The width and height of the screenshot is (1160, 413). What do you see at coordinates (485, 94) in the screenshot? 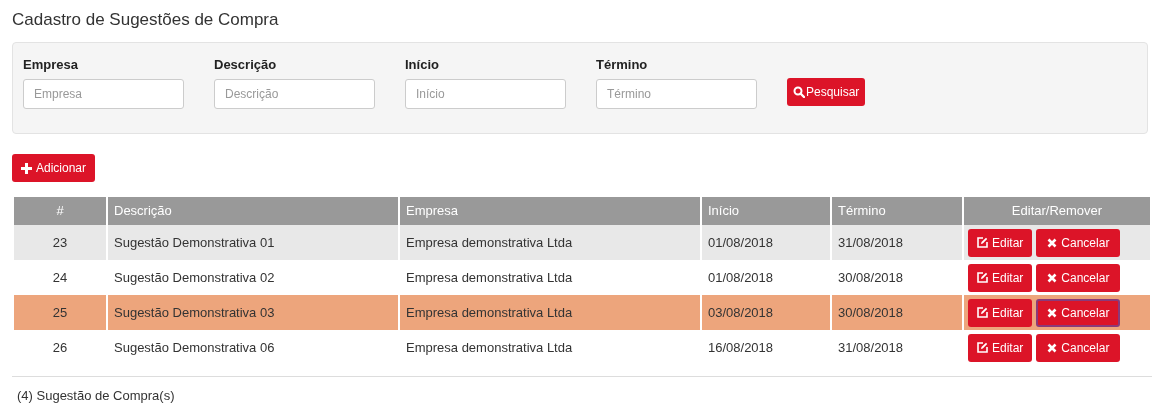
I see `input-field: Início` at bounding box center [485, 94].